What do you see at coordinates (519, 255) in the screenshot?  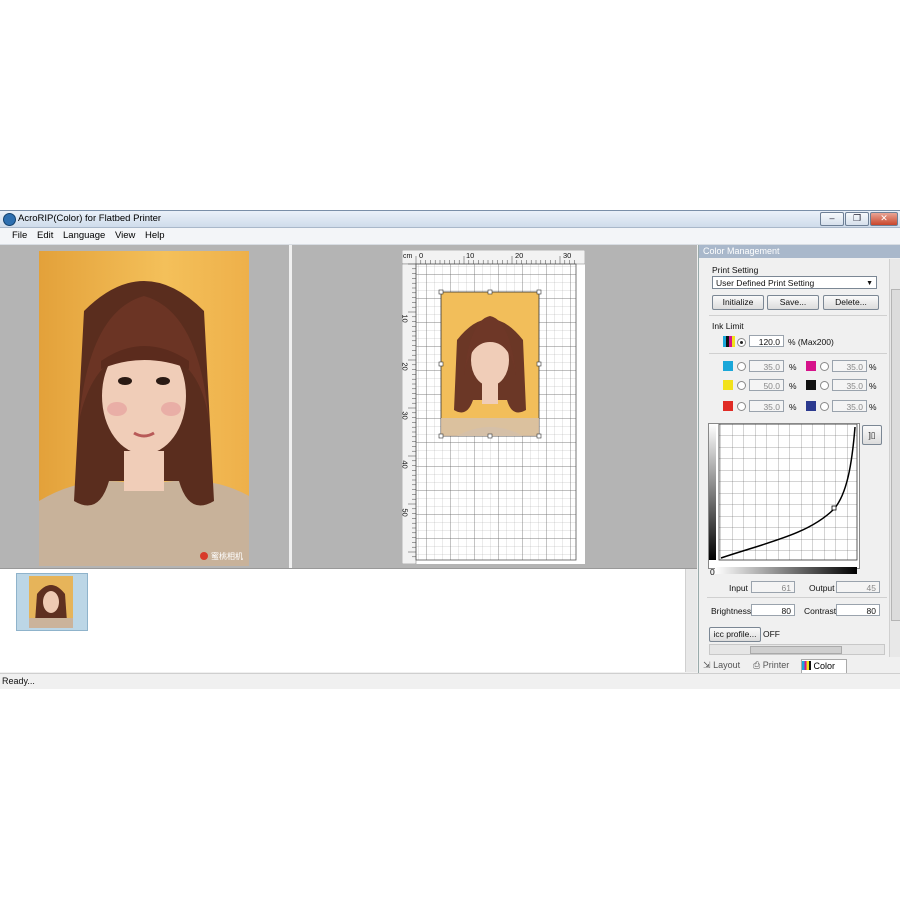 I see `ruler-top-tick: 20` at bounding box center [519, 255].